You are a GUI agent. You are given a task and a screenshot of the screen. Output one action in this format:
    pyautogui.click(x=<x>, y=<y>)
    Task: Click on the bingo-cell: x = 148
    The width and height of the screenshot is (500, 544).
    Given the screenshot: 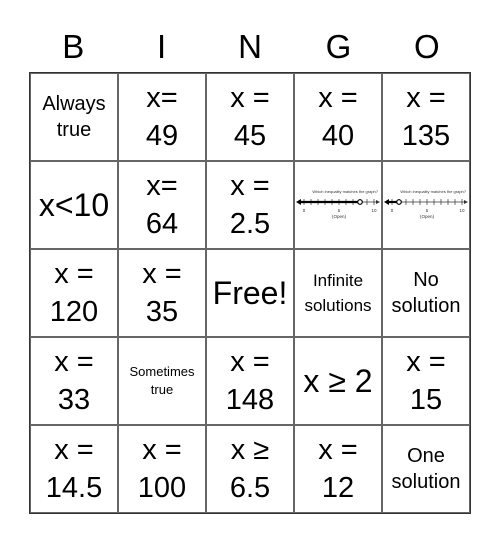 What is the action you would take?
    pyautogui.click(x=250, y=381)
    